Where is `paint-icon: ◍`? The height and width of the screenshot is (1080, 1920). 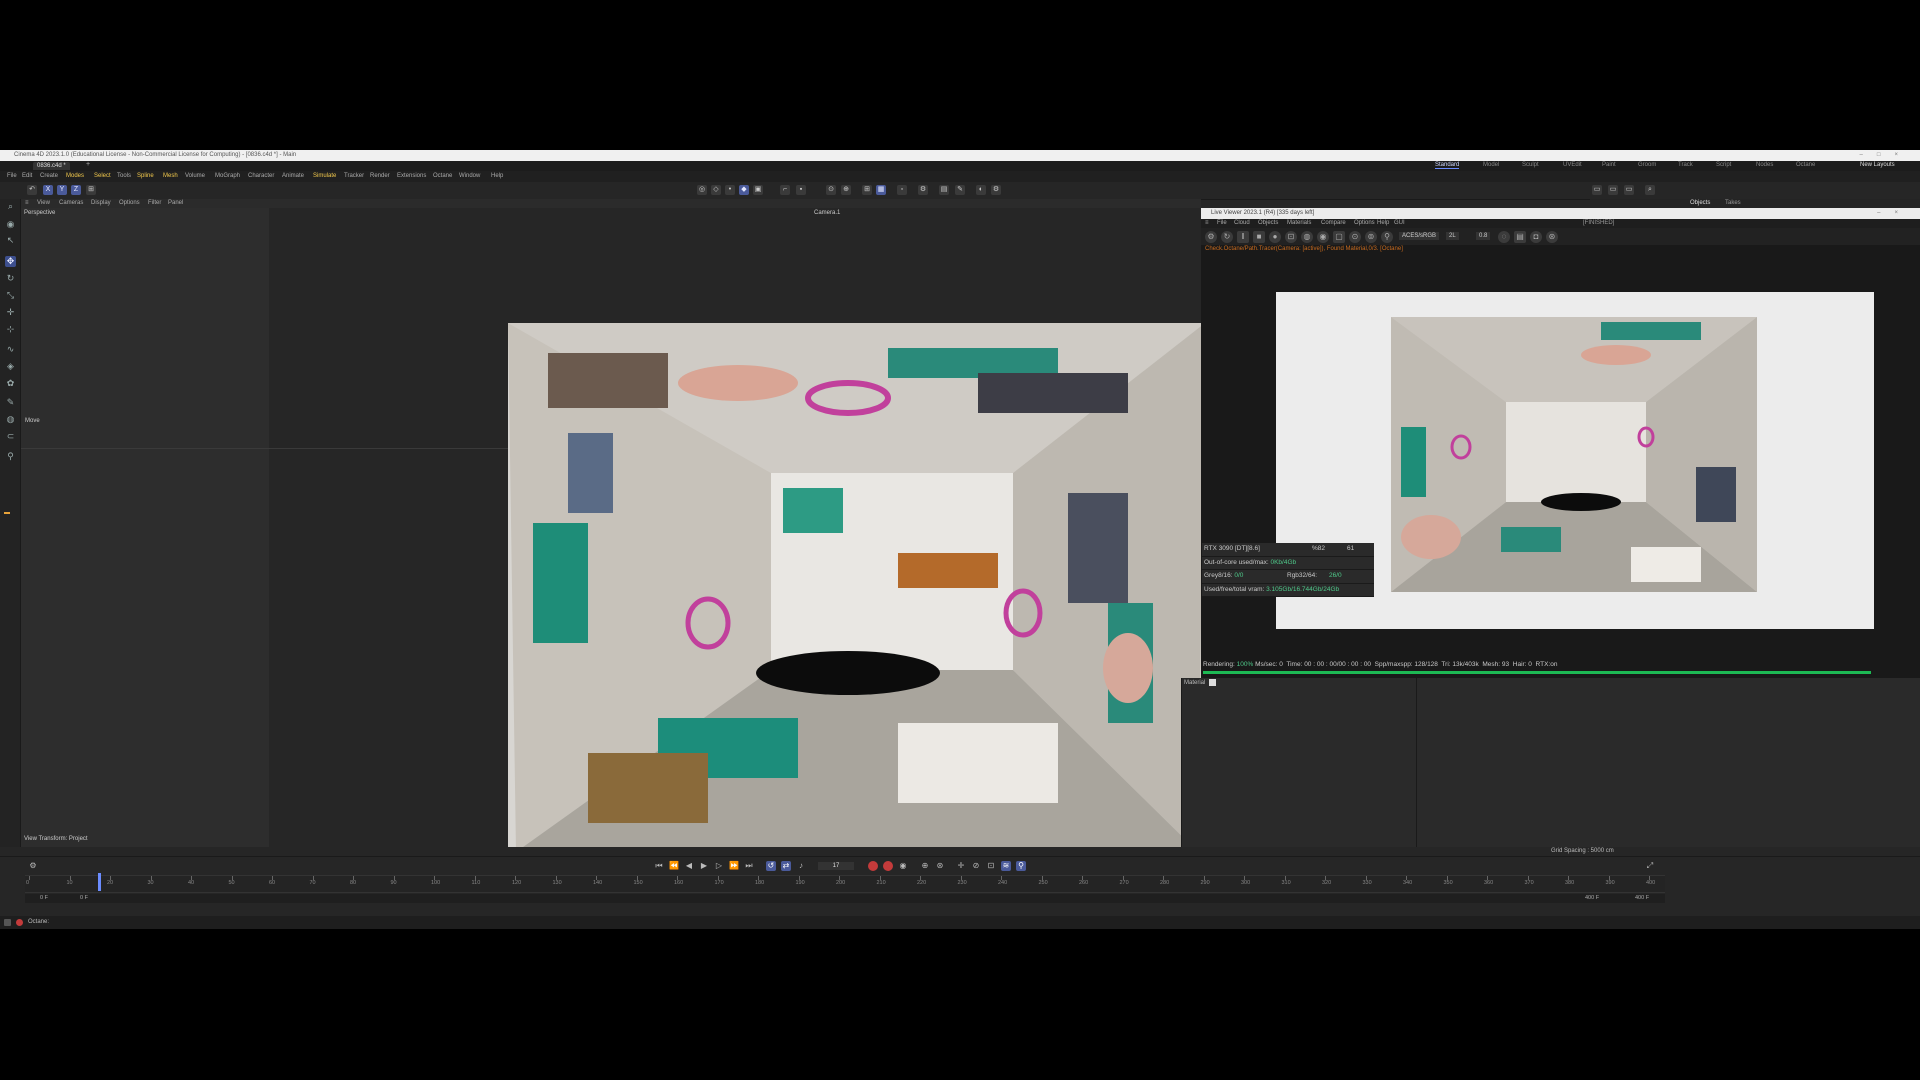
paint-icon: ◍ is located at coordinates (10, 419).